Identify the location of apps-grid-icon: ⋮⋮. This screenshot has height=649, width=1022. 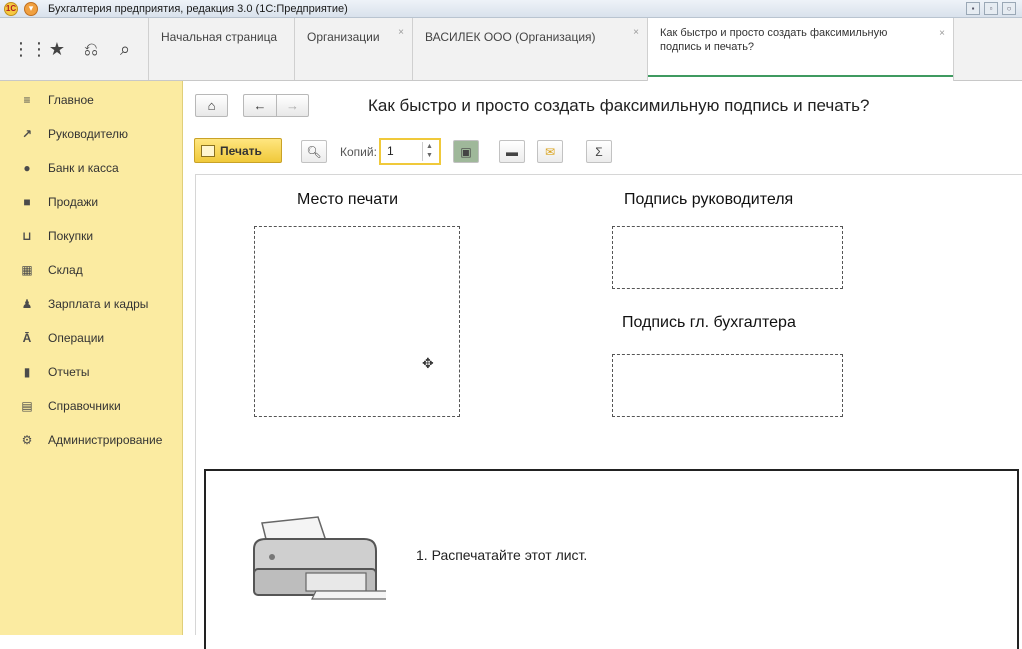
(30, 49).